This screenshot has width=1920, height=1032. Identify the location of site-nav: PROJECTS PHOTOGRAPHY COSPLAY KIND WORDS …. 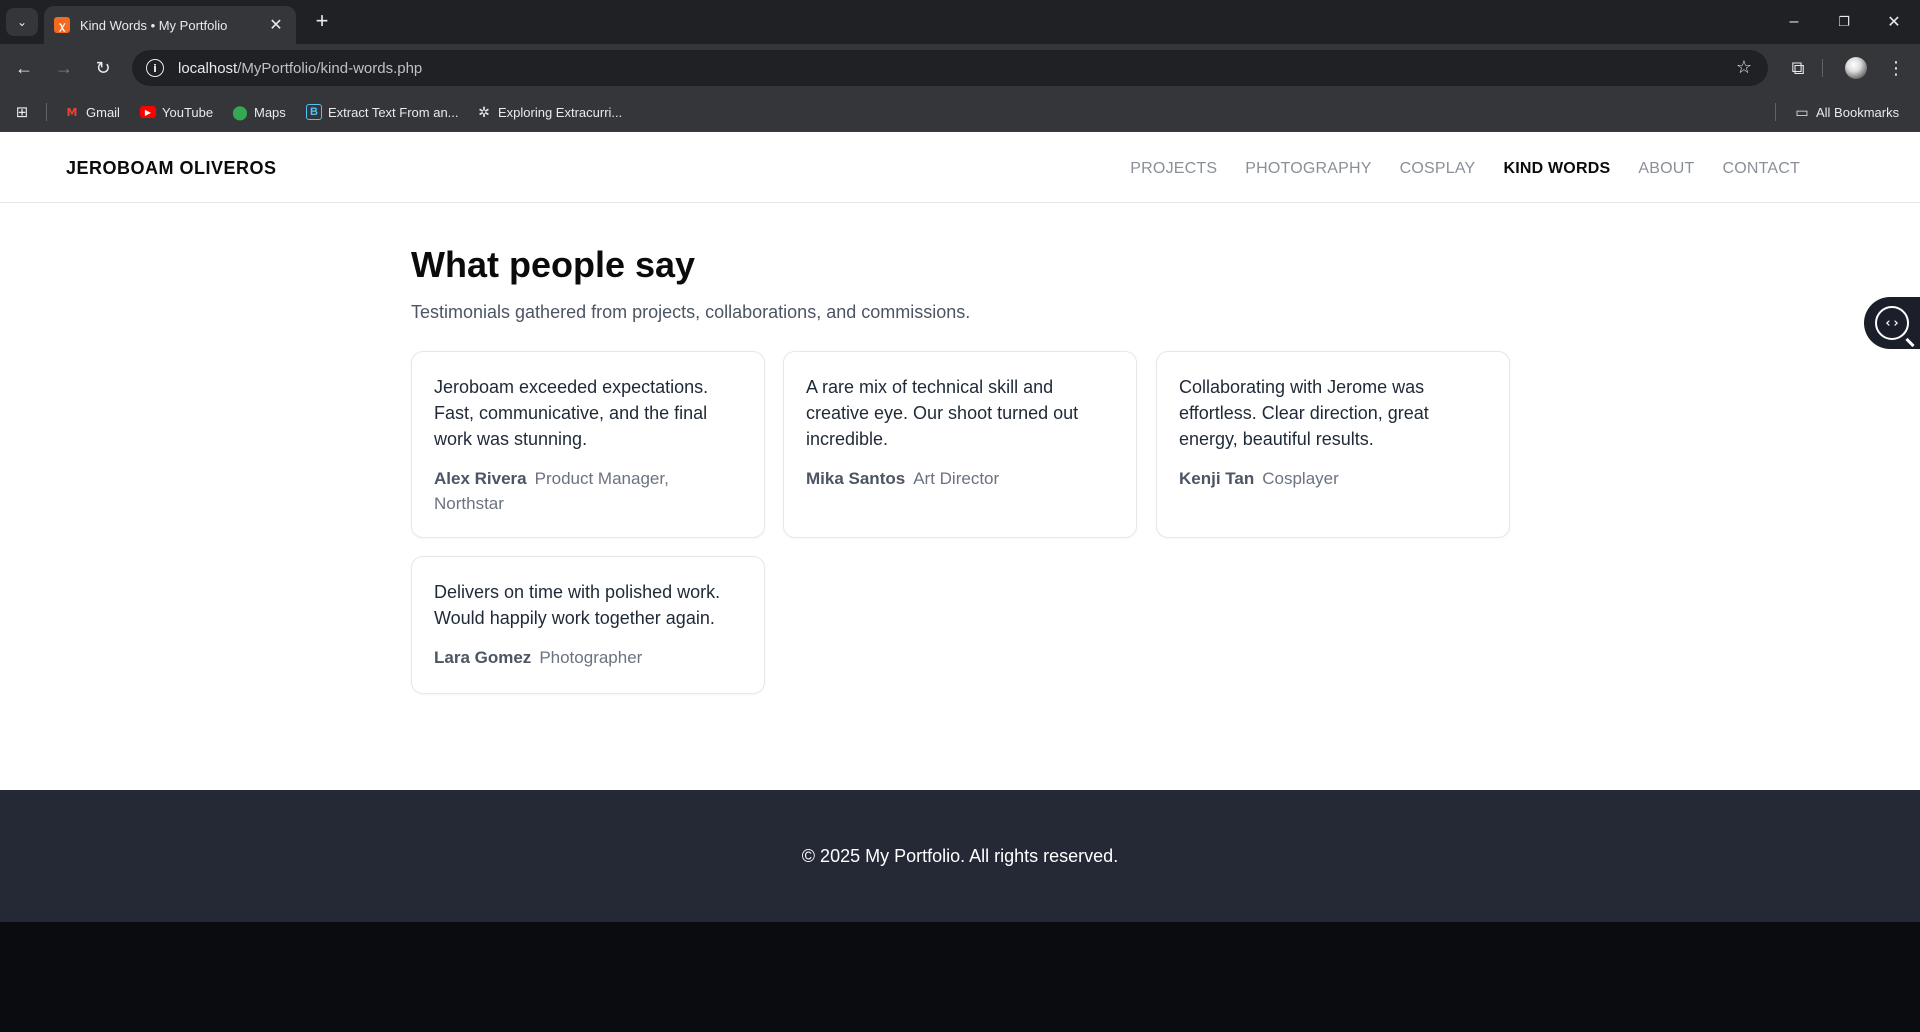
(1465, 169).